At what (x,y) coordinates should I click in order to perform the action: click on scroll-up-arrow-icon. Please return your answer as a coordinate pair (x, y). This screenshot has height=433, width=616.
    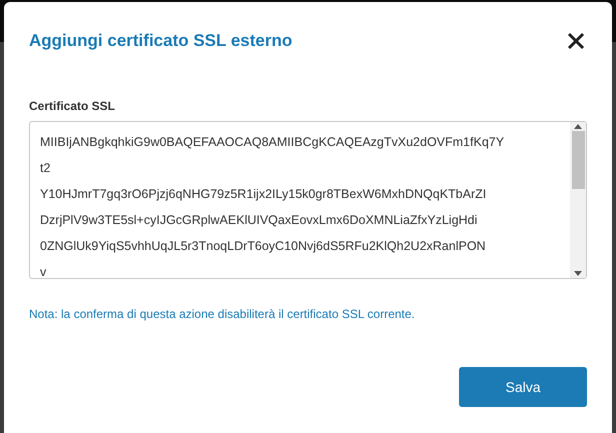
    Looking at the image, I should click on (578, 126).